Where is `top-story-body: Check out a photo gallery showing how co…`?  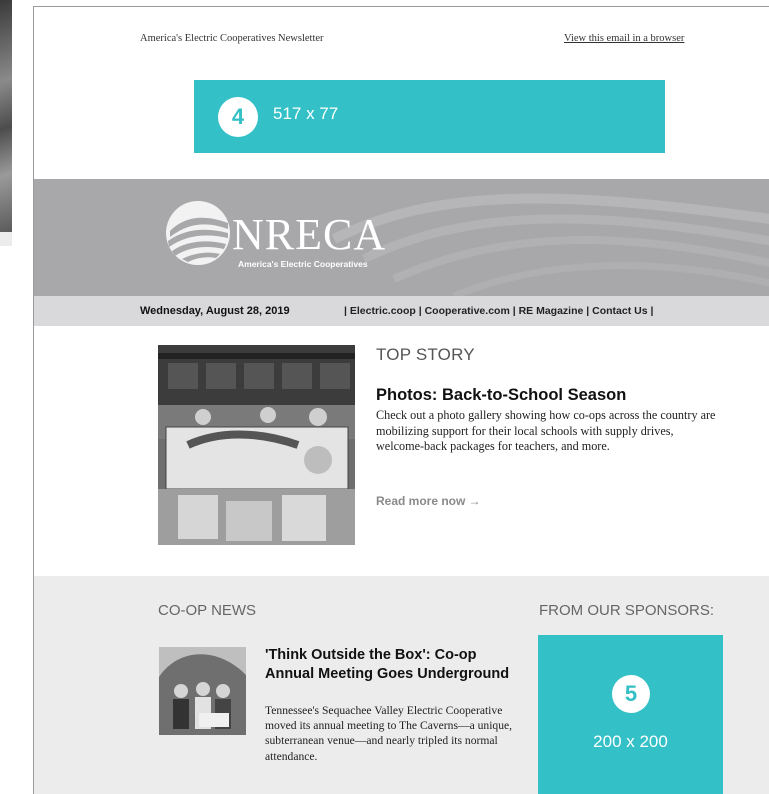 top-story-body: Check out a photo gallery showing how co… is located at coordinates (546, 431).